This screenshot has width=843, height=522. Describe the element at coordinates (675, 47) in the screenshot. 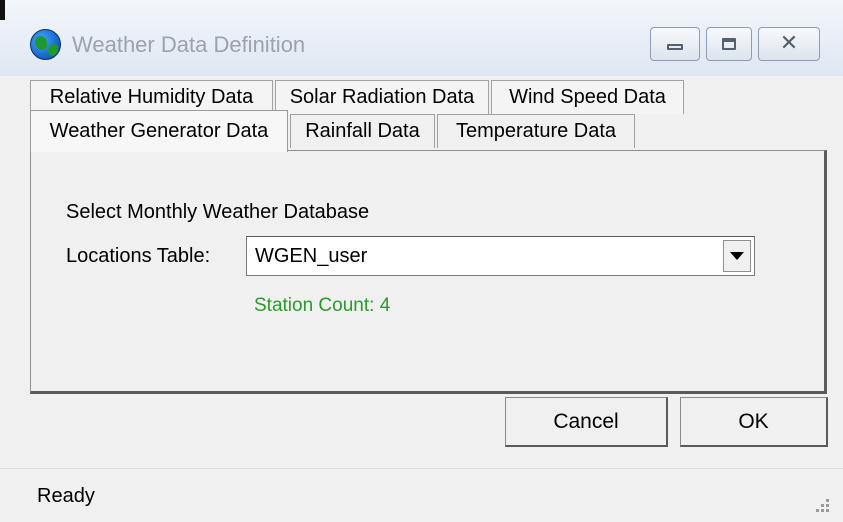

I see `minimize-icon` at that location.